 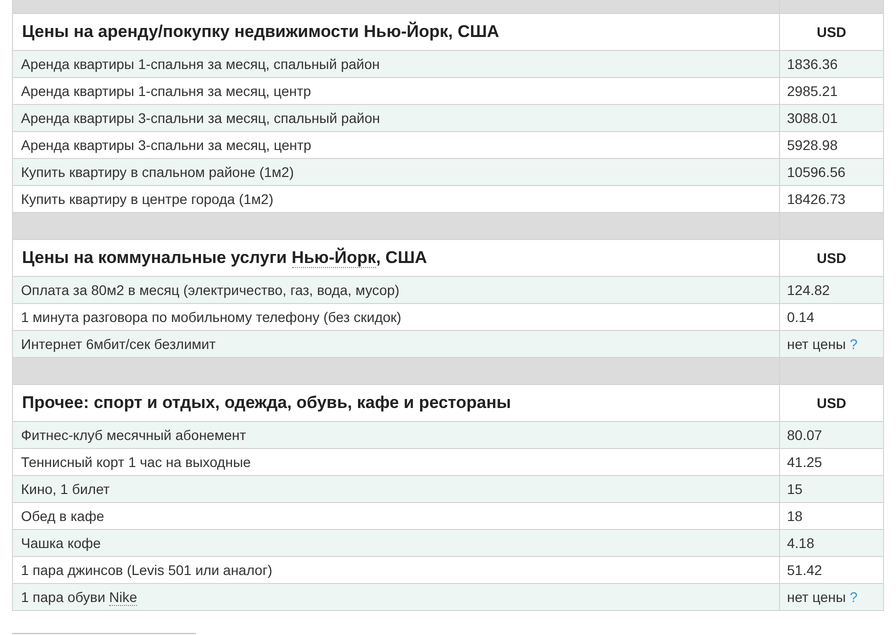 I want to click on item-label: Купить квартиру в спальном районе (1м2), so click(x=157, y=172).